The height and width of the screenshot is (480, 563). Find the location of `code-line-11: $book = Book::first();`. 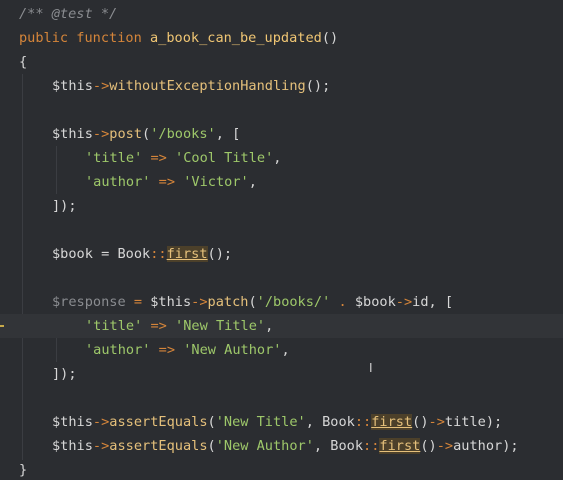

code-line-11: $book = Book::first(); is located at coordinates (281, 254).